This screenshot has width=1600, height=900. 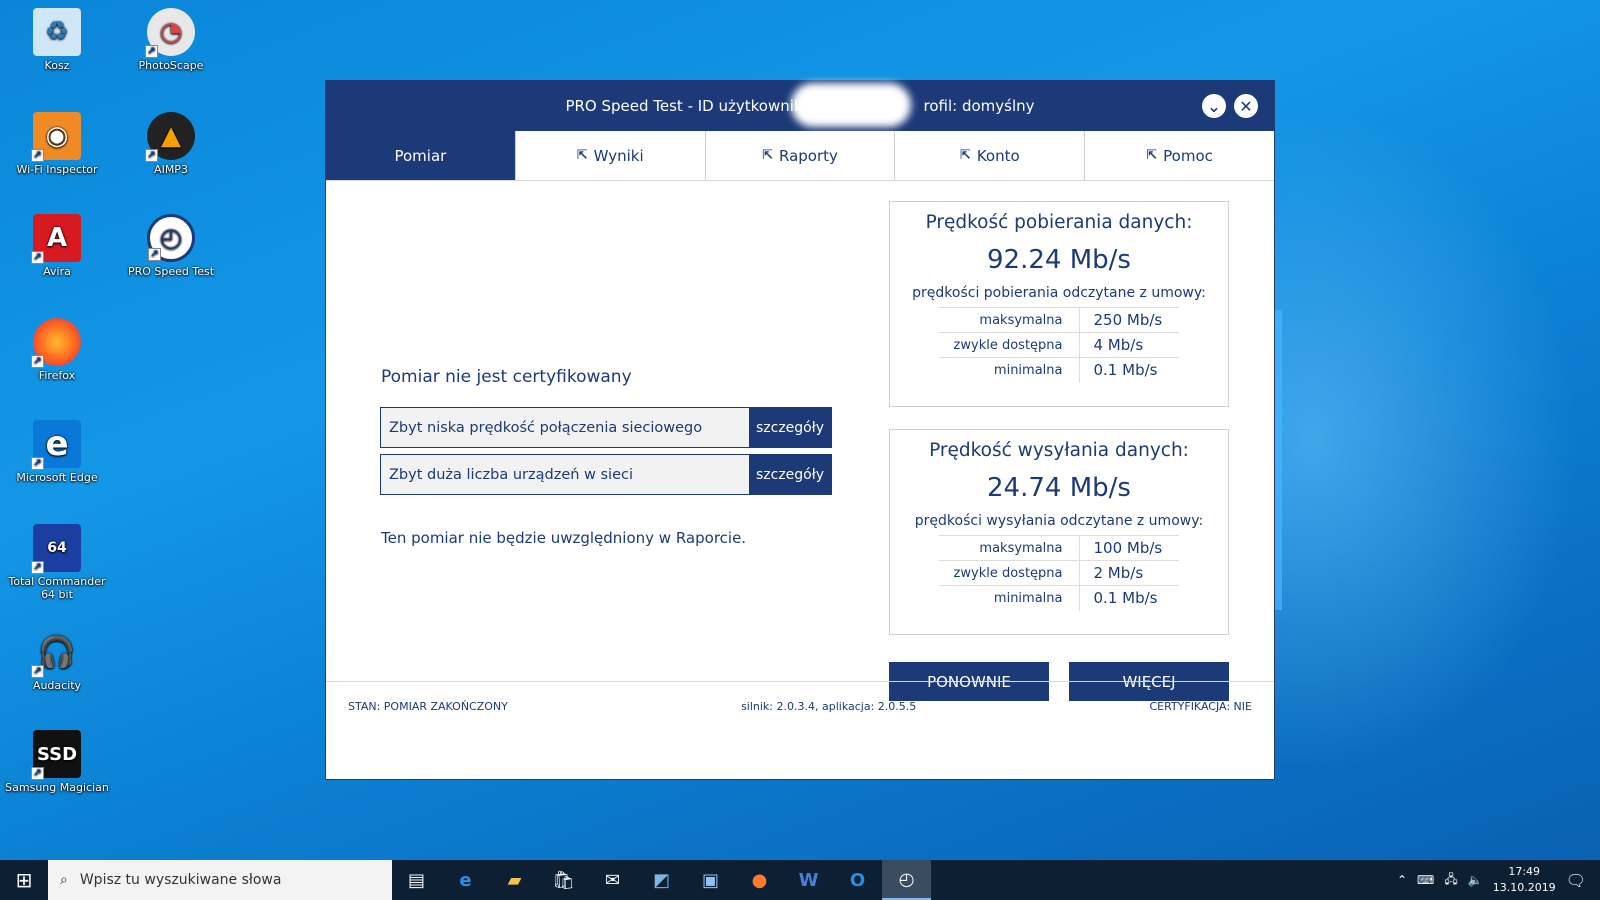 What do you see at coordinates (1129, 573) in the screenshot?
I see `row-value: 2 Mb/s` at bounding box center [1129, 573].